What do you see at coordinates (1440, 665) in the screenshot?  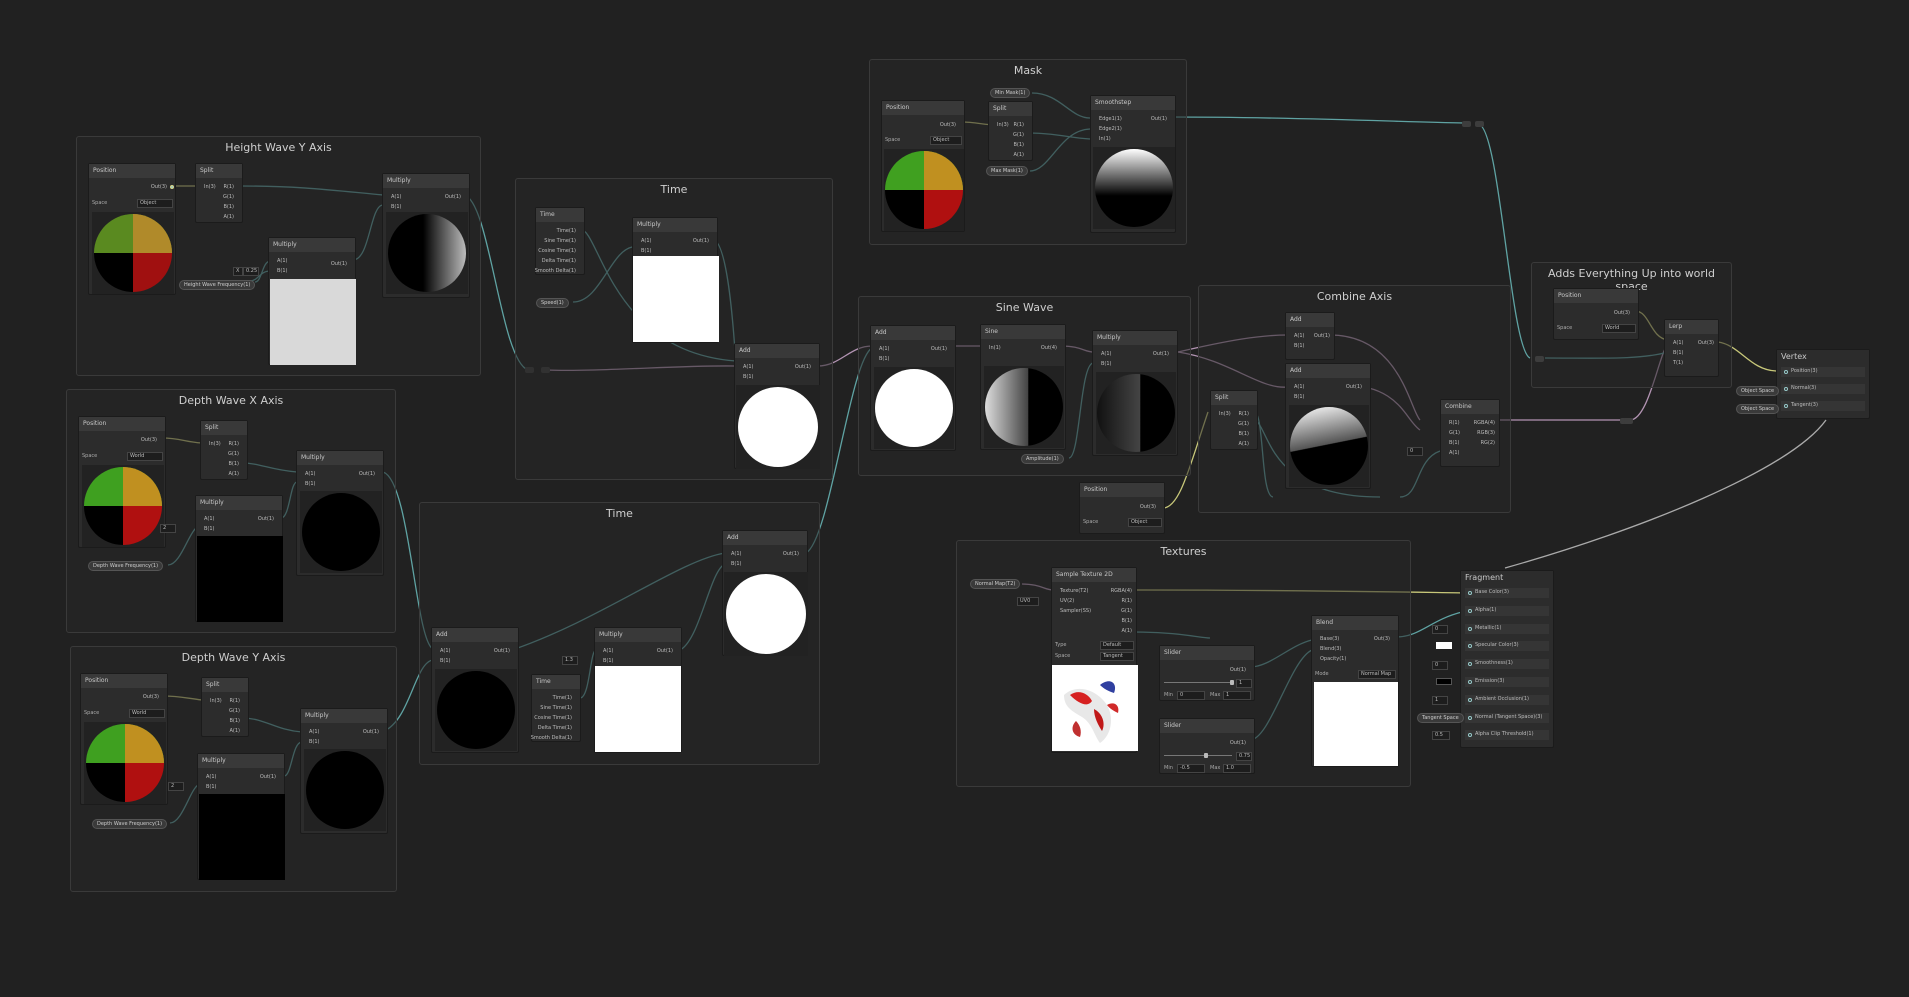 I see `smoothness-field: 0` at bounding box center [1440, 665].